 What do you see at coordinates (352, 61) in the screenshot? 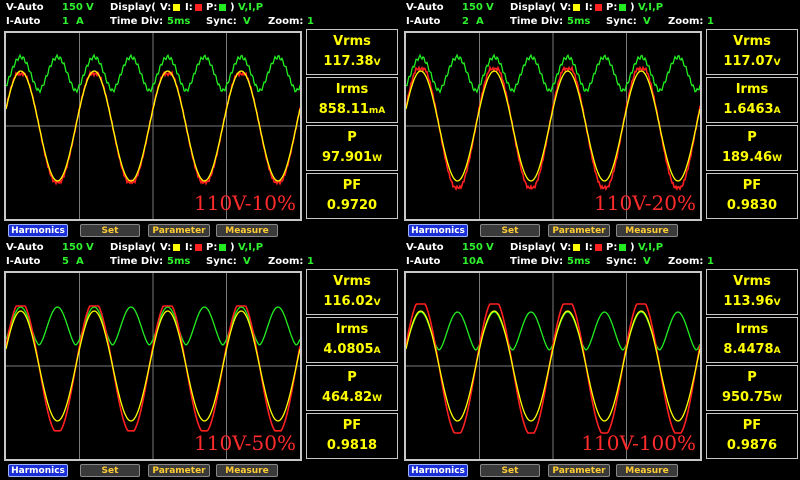
I see `vrms-value: 117.38V` at bounding box center [352, 61].